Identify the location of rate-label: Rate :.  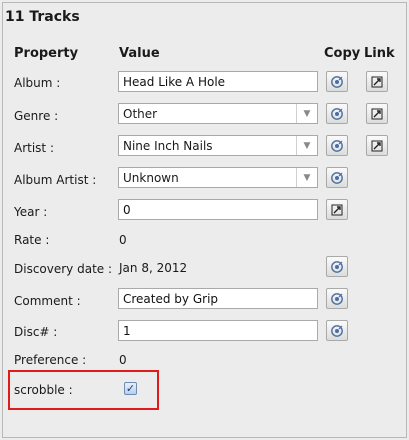
(32, 240).